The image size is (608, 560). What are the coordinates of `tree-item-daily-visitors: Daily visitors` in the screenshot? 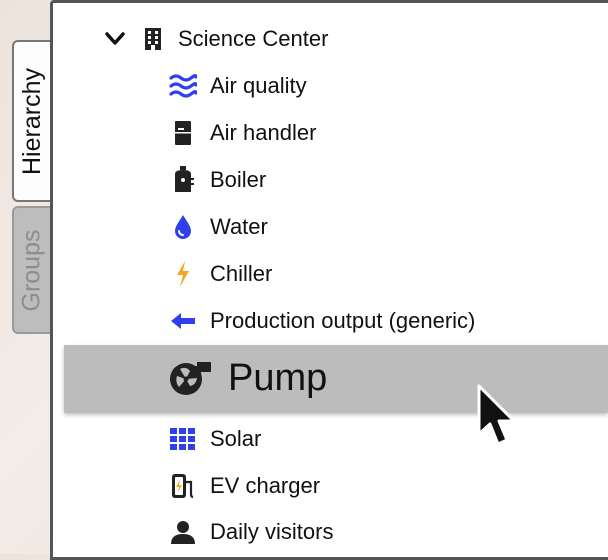 It's located at (250, 532).